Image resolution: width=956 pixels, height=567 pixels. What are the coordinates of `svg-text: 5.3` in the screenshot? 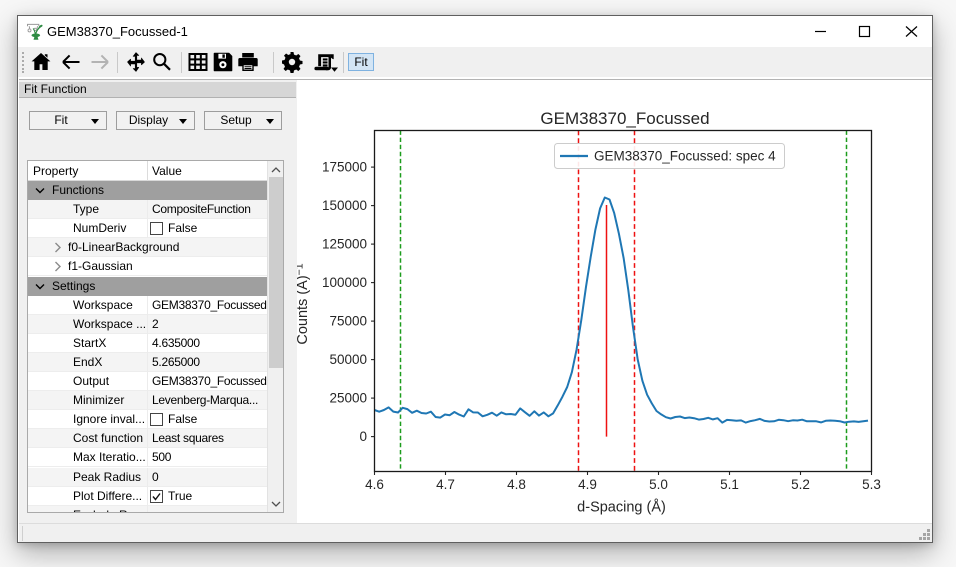 It's located at (871, 484).